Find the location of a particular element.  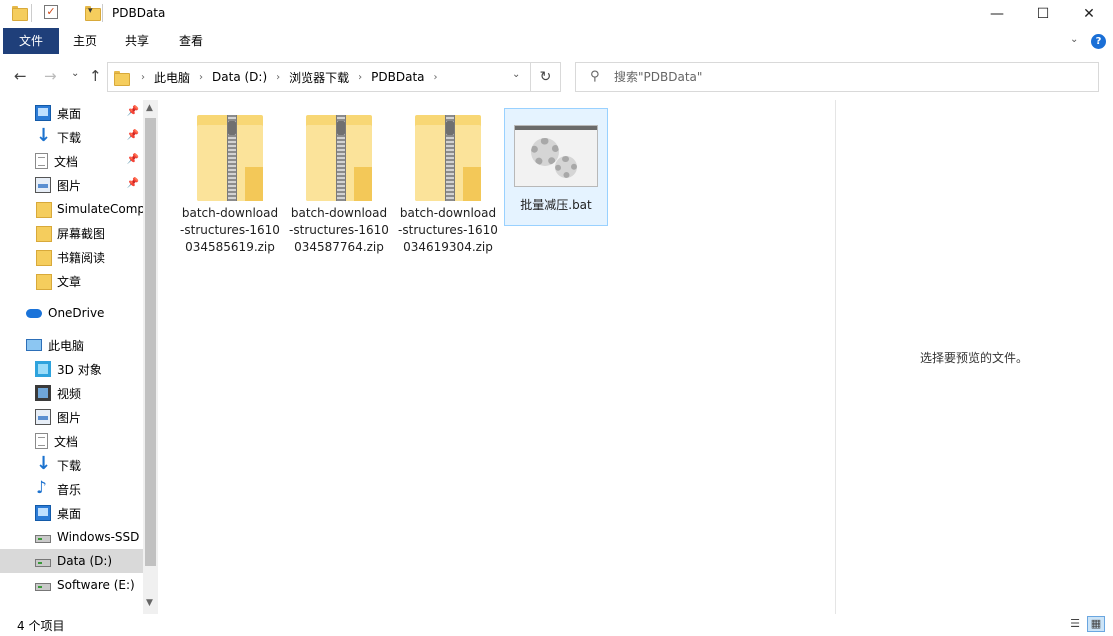

minimize-button: — is located at coordinates (997, 14).